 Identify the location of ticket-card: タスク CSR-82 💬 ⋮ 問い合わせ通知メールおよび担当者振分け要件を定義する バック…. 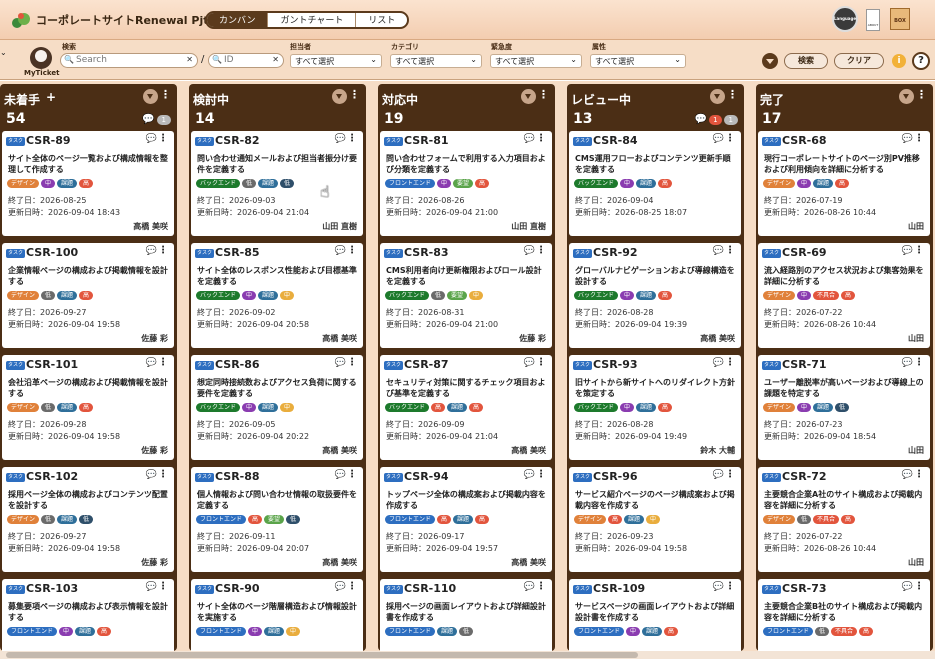
(277, 183).